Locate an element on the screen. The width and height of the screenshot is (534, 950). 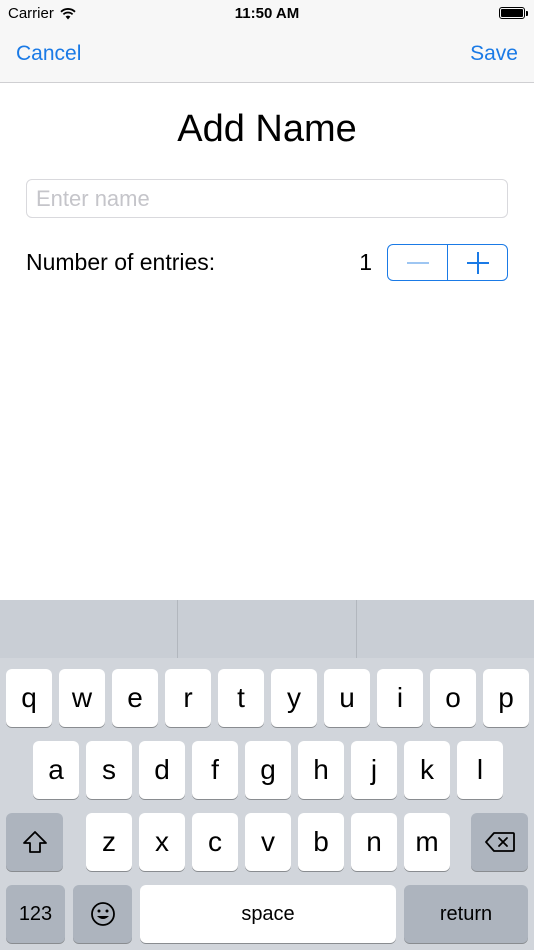
key-r: r is located at coordinates (188, 698).